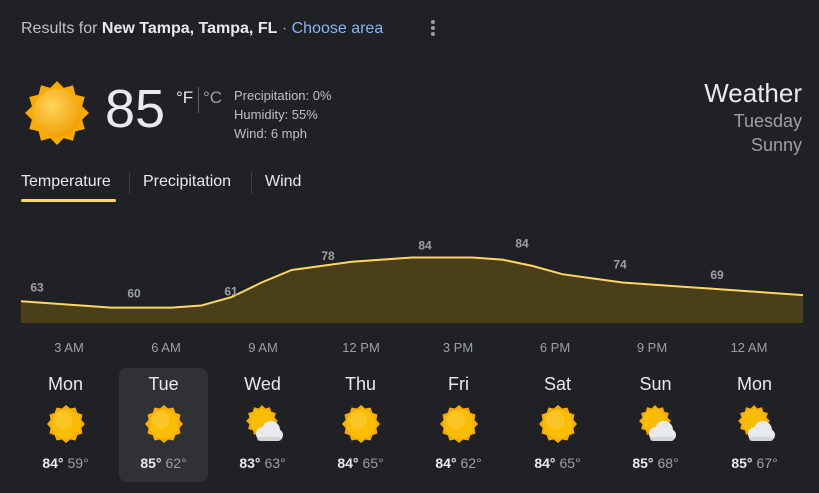 The width and height of the screenshot is (819, 493). Describe the element at coordinates (66, 182) in the screenshot. I see `tab-temperature: Temperature` at that location.